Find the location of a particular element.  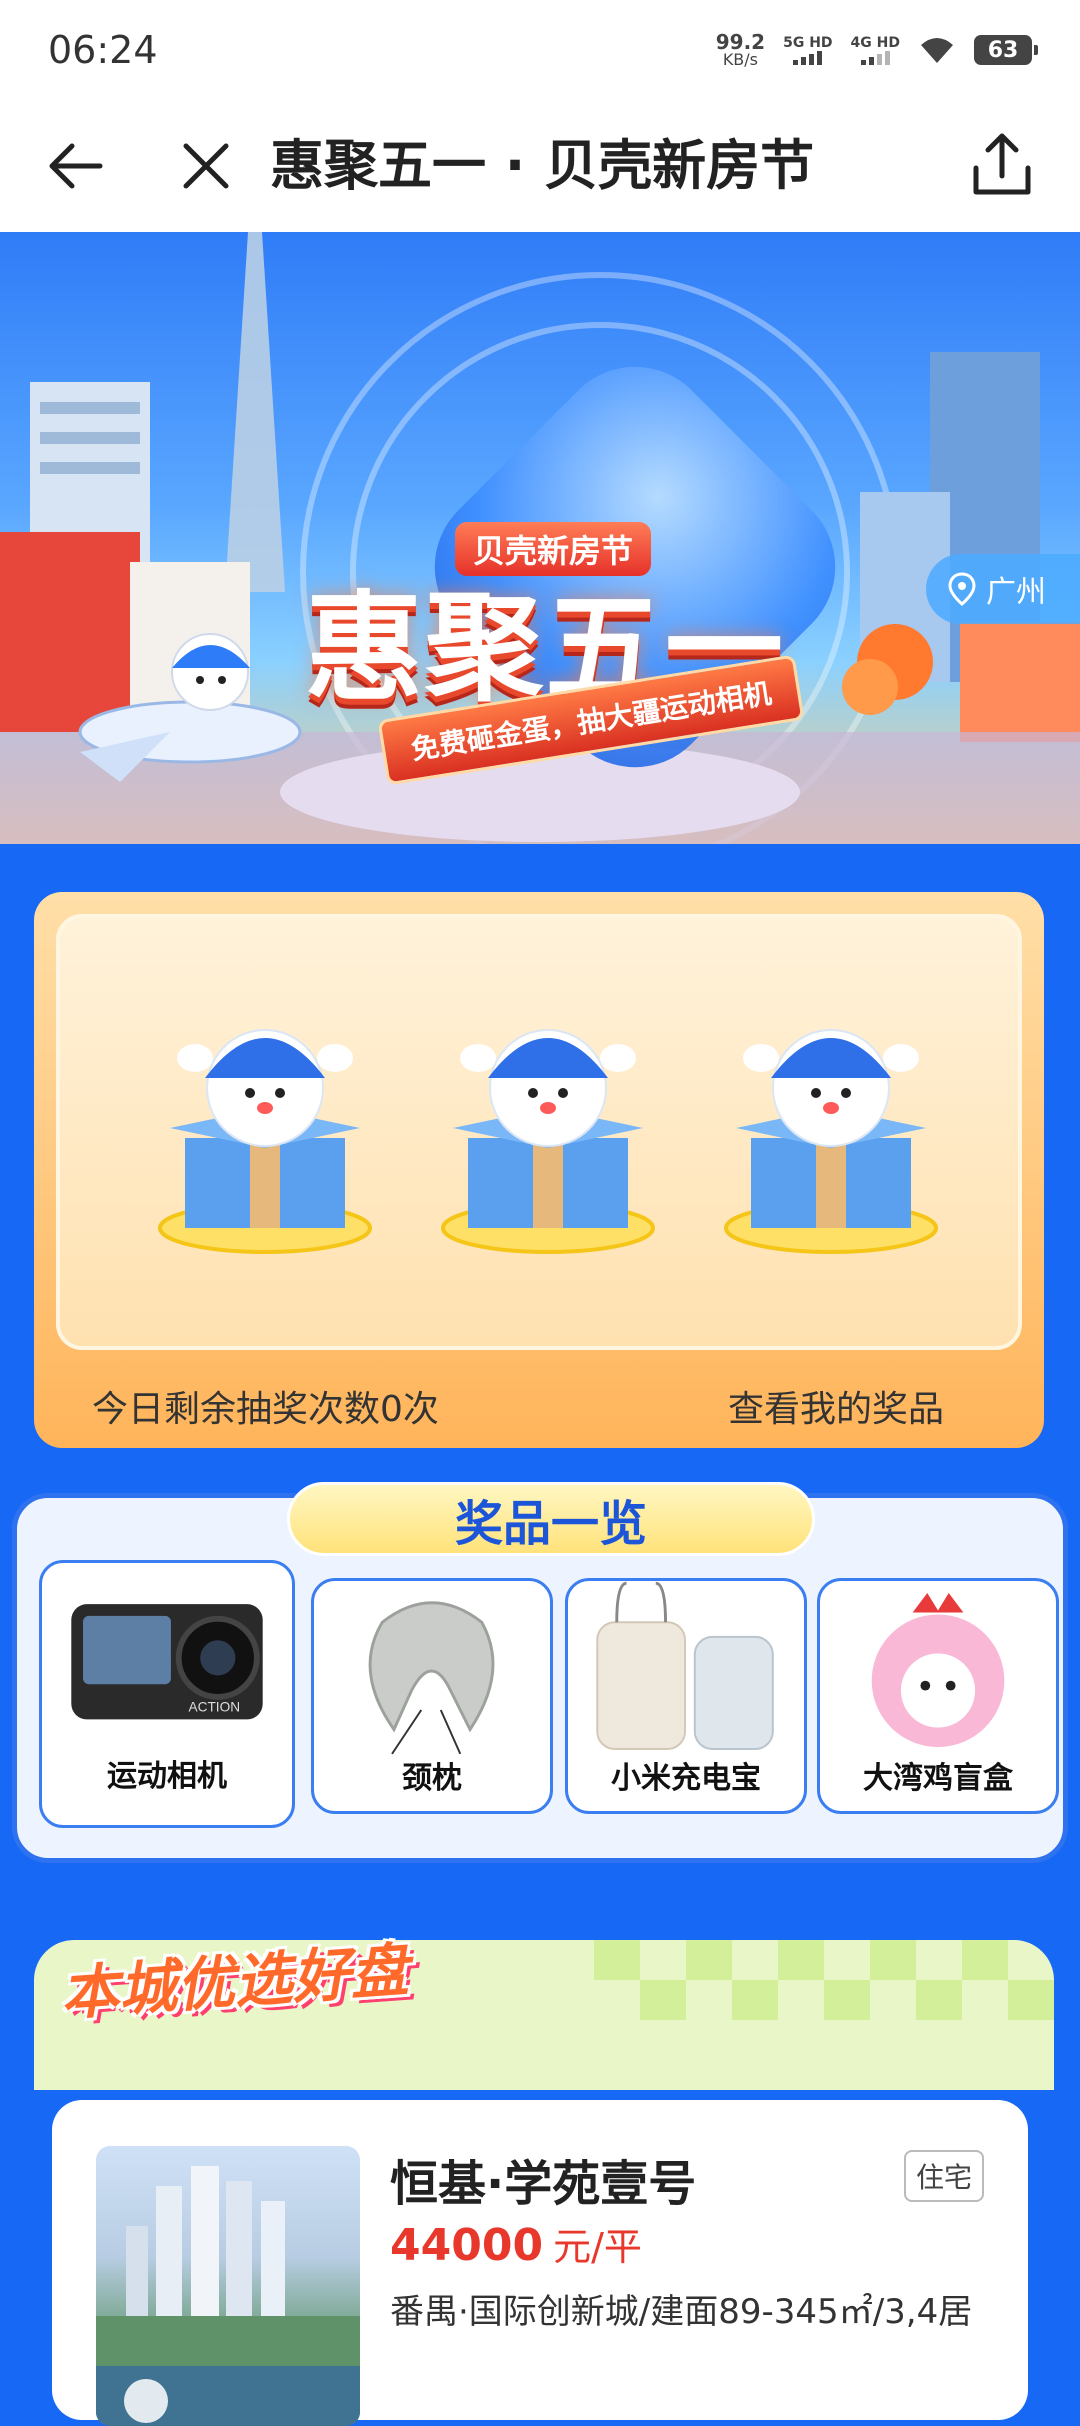

status-indicators: 99.2 KB/s 5G HD 4G HD 63 is located at coordinates (877, 50).